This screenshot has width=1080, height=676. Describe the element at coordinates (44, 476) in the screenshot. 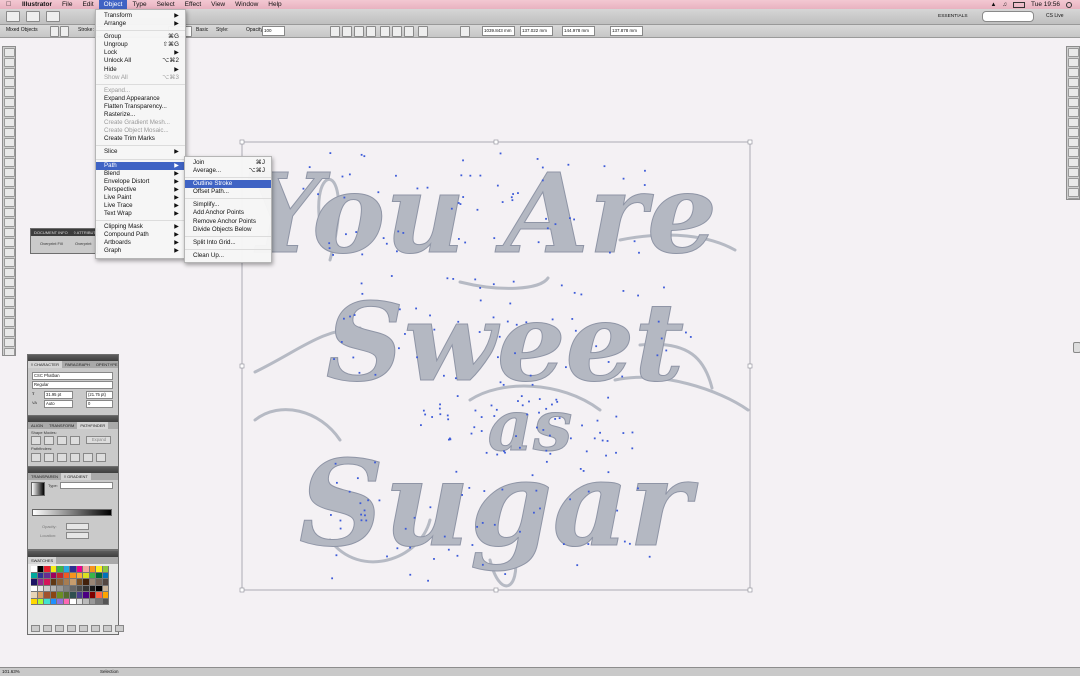

I see `tab-transparency: TRANSPAREN` at that location.